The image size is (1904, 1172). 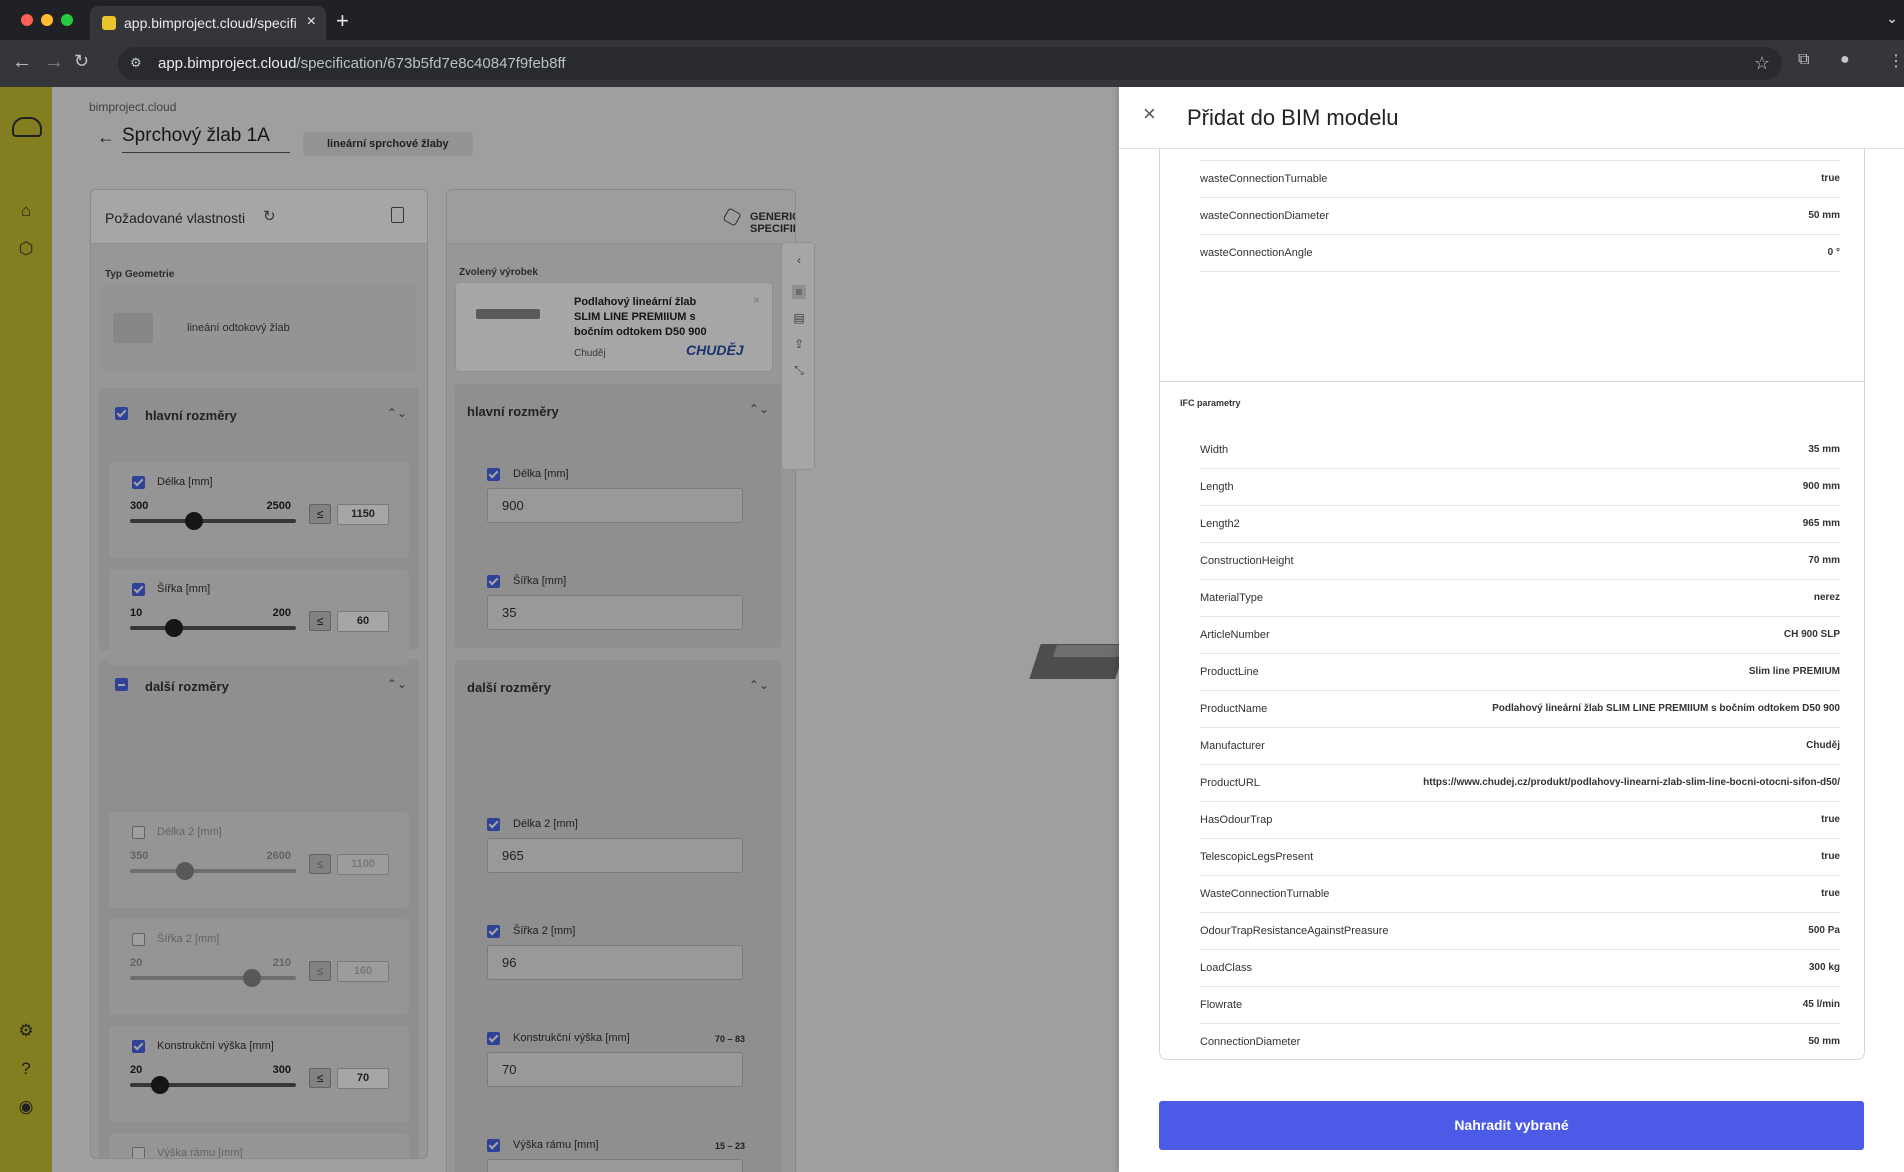 What do you see at coordinates (1265, 216) in the screenshot?
I see `parameter-name: wasteConnectionDiameter` at bounding box center [1265, 216].